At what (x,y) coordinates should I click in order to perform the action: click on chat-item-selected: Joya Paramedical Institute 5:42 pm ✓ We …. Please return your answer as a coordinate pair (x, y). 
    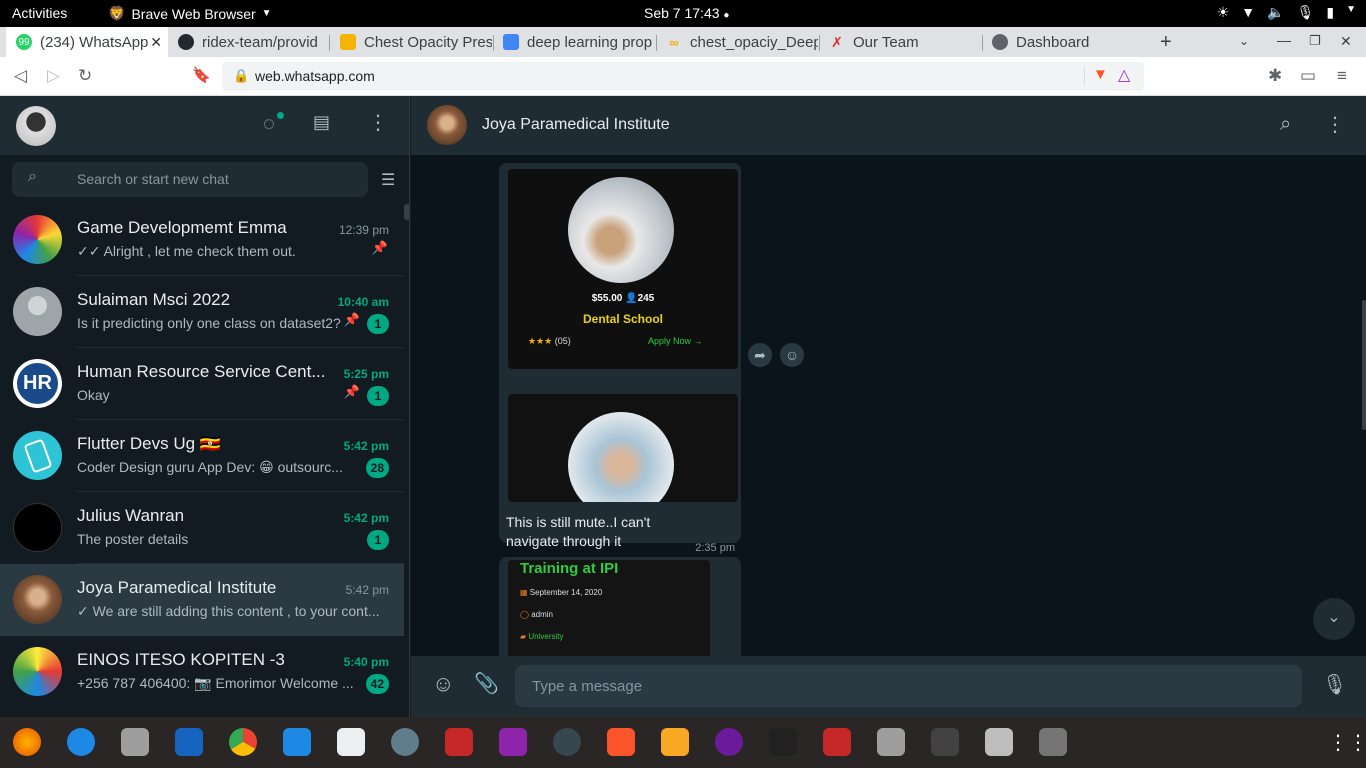
    Looking at the image, I should click on (202, 600).